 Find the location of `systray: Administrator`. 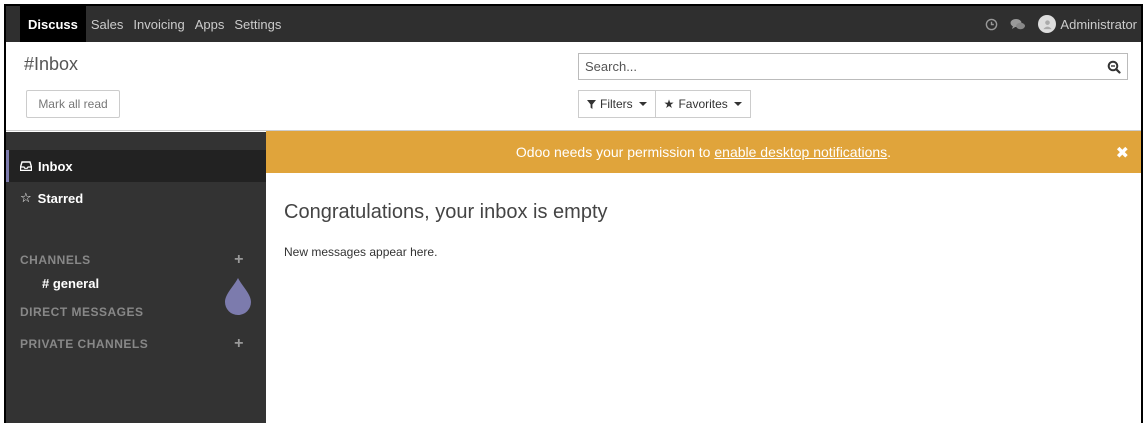

systray: Administrator is located at coordinates (1063, 24).